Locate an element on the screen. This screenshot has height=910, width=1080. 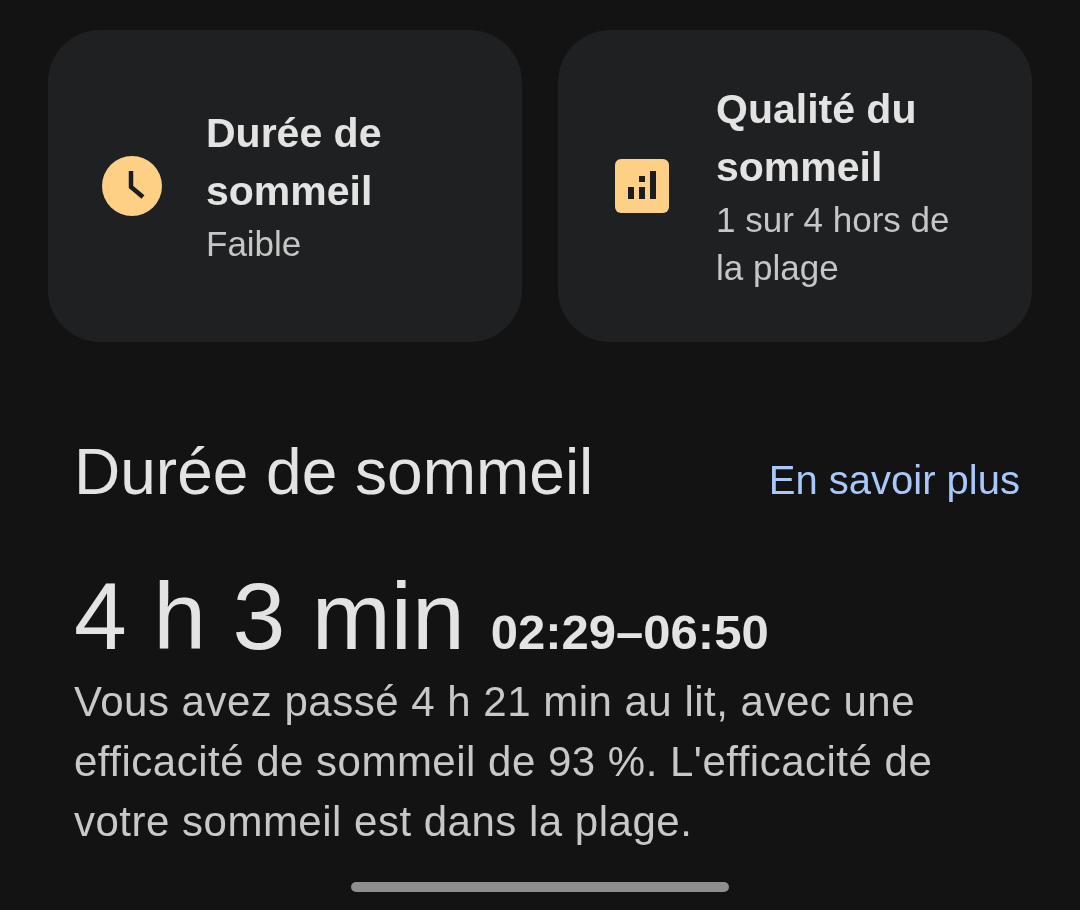
description-text: Vous avez passé 4 h 21 min au lit, avec une efficacité de sommeil de 93 %. L'efficacité de votre sommeil est dans la plage. is located at coordinates (504, 762).